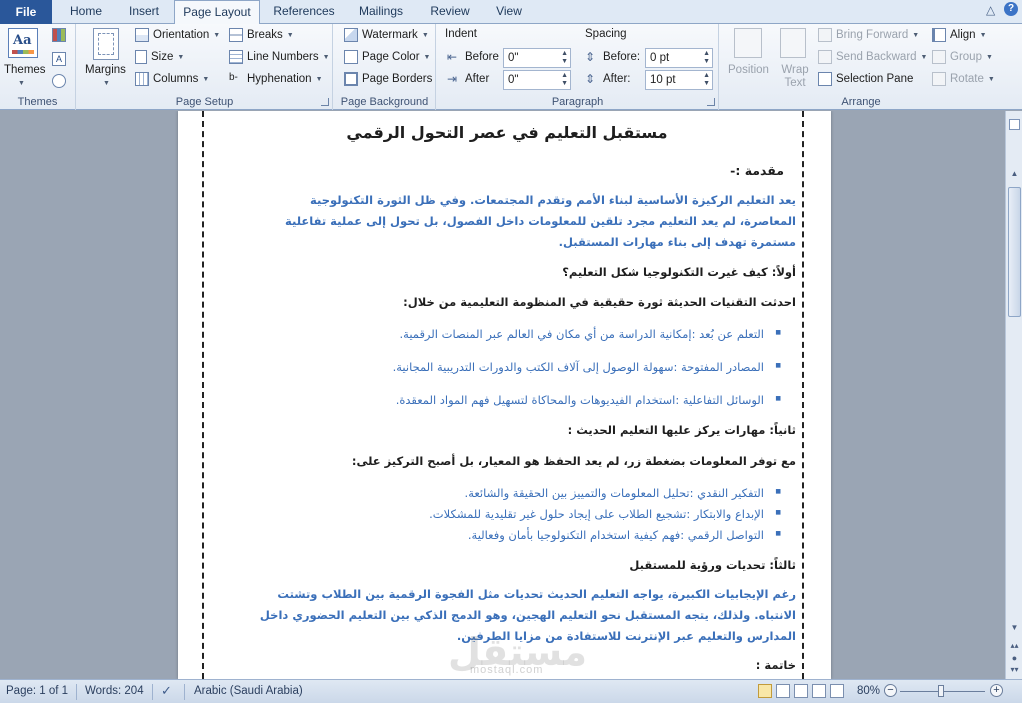 Image resolution: width=1022 pixels, height=703 pixels. Describe the element at coordinates (390, 35) in the screenshot. I see `watermark-label: Watermark` at that location.